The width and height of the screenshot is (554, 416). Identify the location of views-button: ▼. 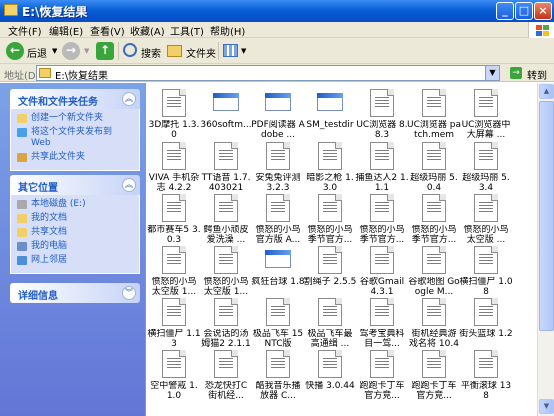
(235, 51).